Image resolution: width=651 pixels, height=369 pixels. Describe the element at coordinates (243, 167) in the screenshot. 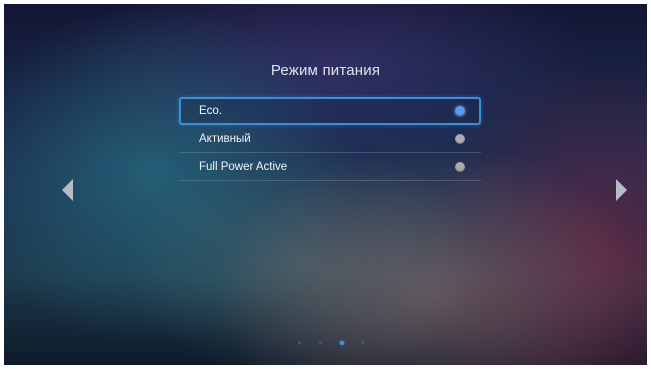

I see `option-label: Full Power Active` at that location.